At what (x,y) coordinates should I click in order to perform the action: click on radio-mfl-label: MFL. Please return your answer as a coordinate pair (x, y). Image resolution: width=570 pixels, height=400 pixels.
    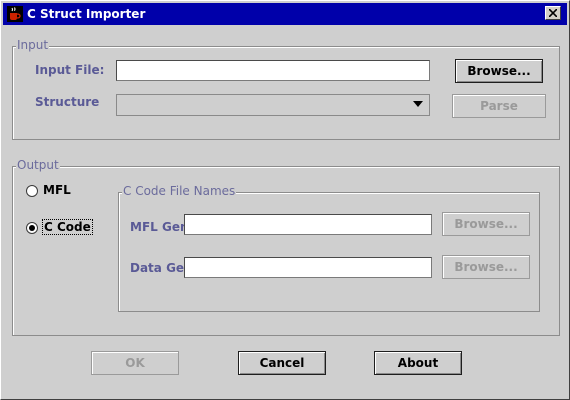
    Looking at the image, I should click on (57, 190).